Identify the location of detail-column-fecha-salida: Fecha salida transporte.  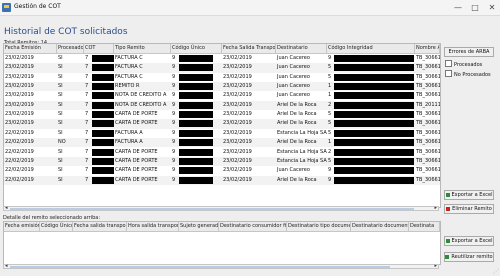
(100, 226).